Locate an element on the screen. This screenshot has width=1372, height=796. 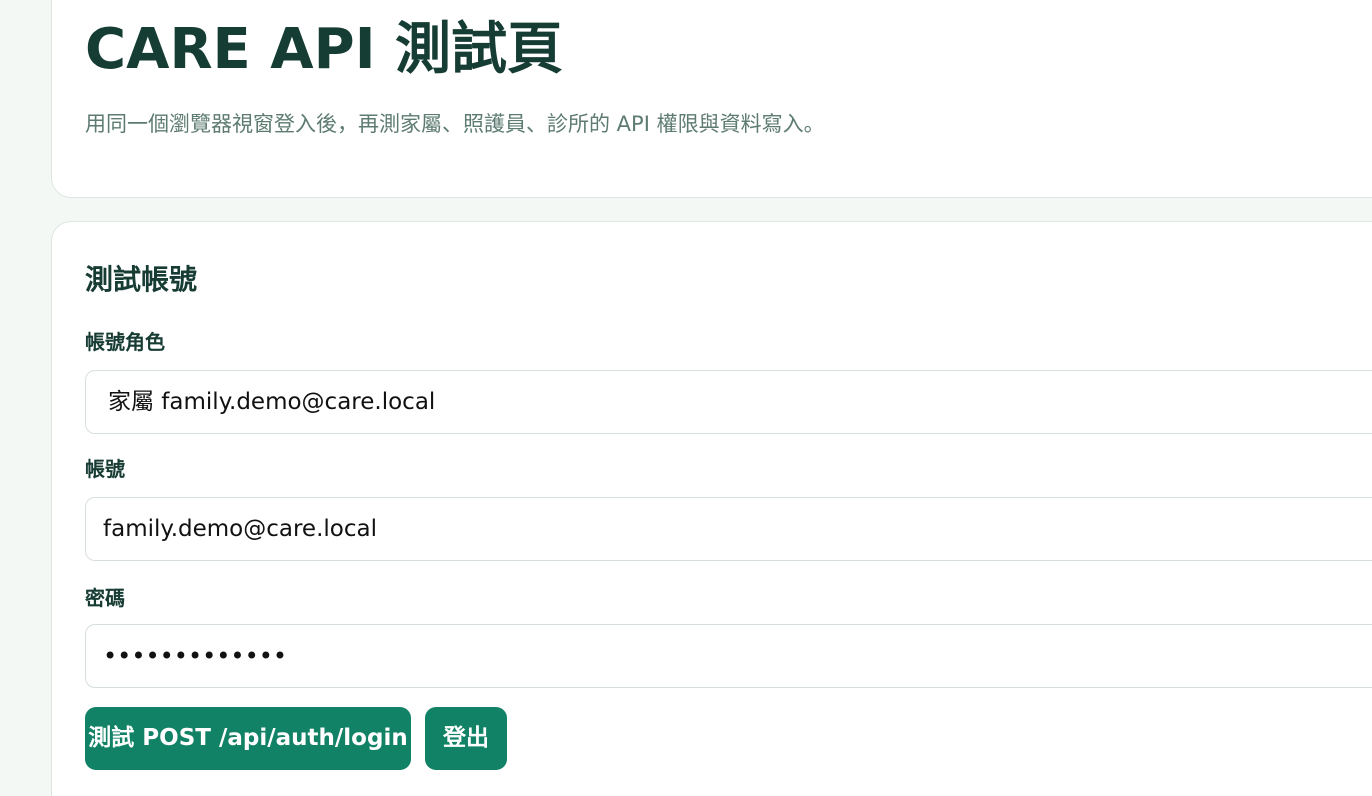
role-select: 家屬 family.demo@care.local is located at coordinates (728, 402).